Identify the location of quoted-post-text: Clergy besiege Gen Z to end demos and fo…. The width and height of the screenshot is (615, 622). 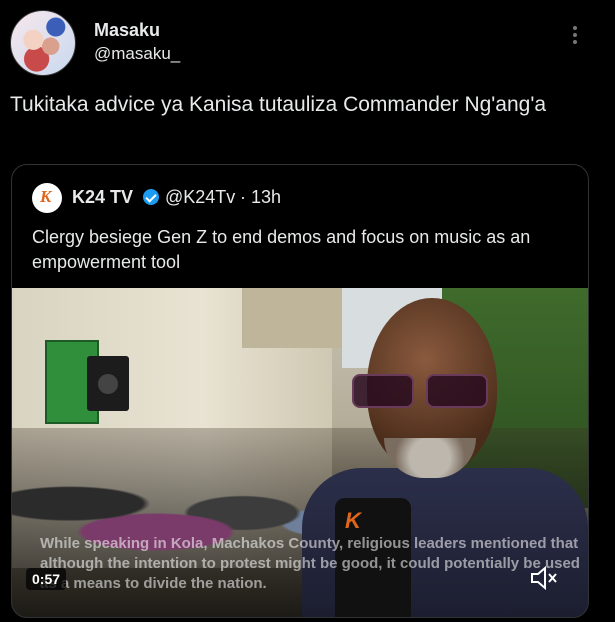
(281, 249).